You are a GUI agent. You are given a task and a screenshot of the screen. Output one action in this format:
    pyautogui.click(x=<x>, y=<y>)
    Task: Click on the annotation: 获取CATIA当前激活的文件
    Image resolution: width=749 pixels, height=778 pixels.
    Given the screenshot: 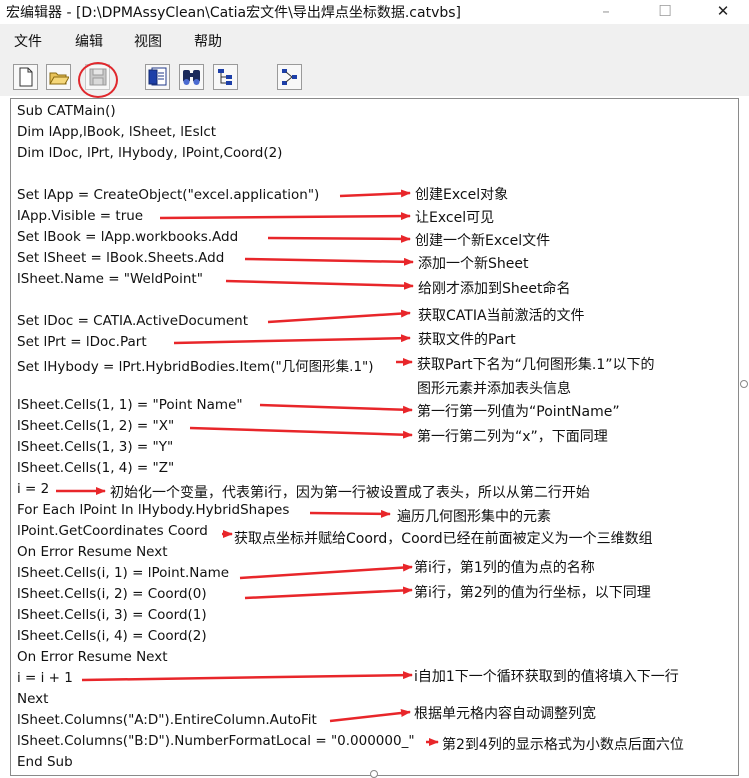 What is the action you would take?
    pyautogui.click(x=501, y=316)
    